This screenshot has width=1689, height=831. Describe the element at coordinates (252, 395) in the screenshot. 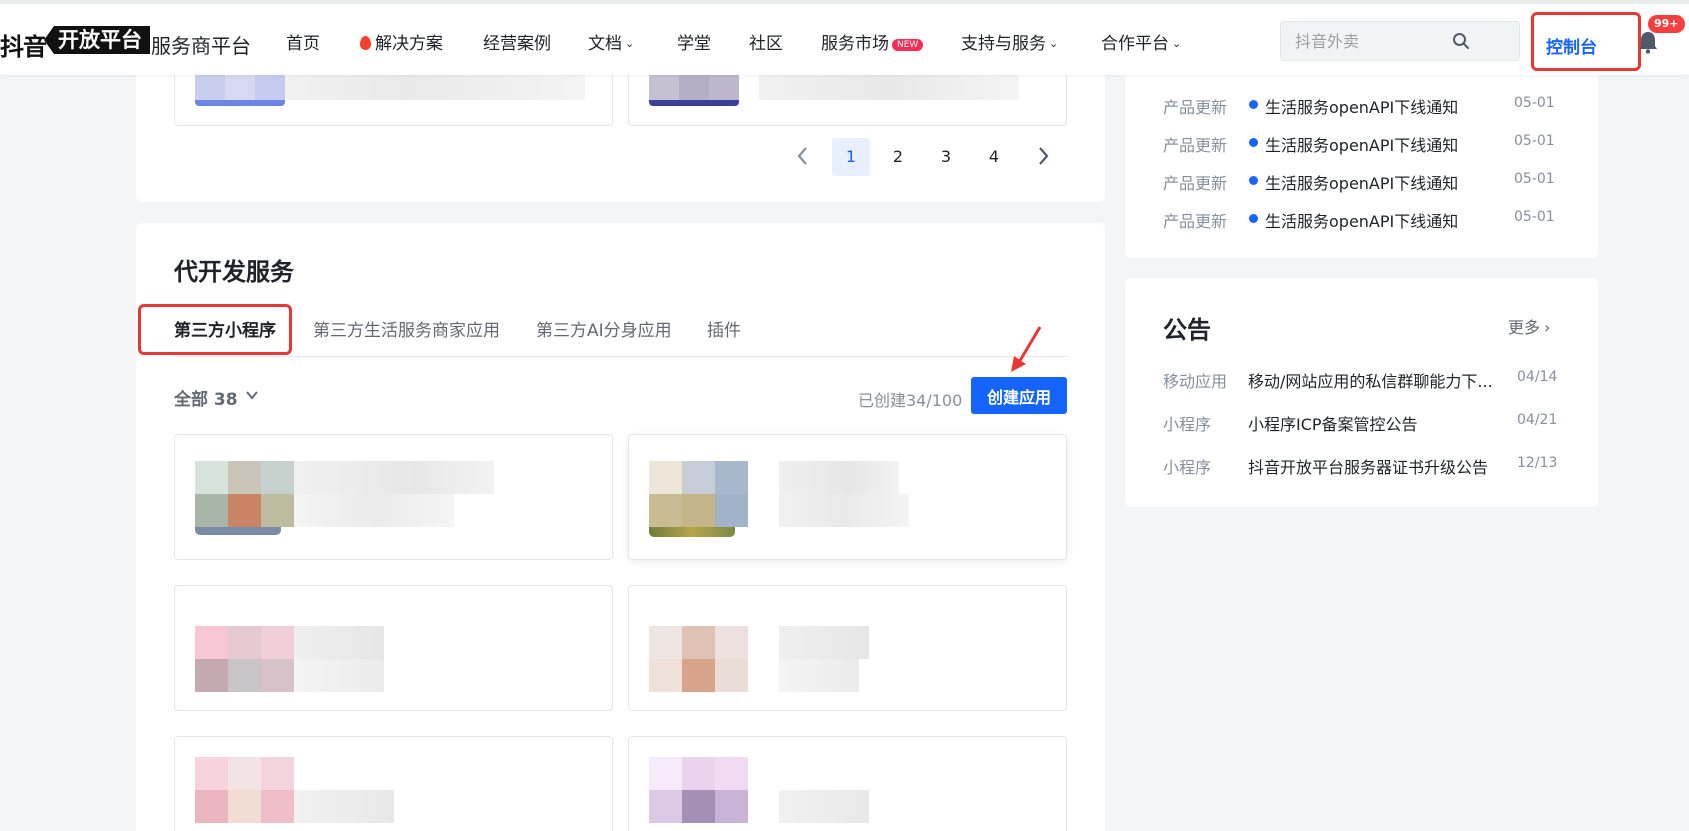

I see `chevron-down-icon` at that location.